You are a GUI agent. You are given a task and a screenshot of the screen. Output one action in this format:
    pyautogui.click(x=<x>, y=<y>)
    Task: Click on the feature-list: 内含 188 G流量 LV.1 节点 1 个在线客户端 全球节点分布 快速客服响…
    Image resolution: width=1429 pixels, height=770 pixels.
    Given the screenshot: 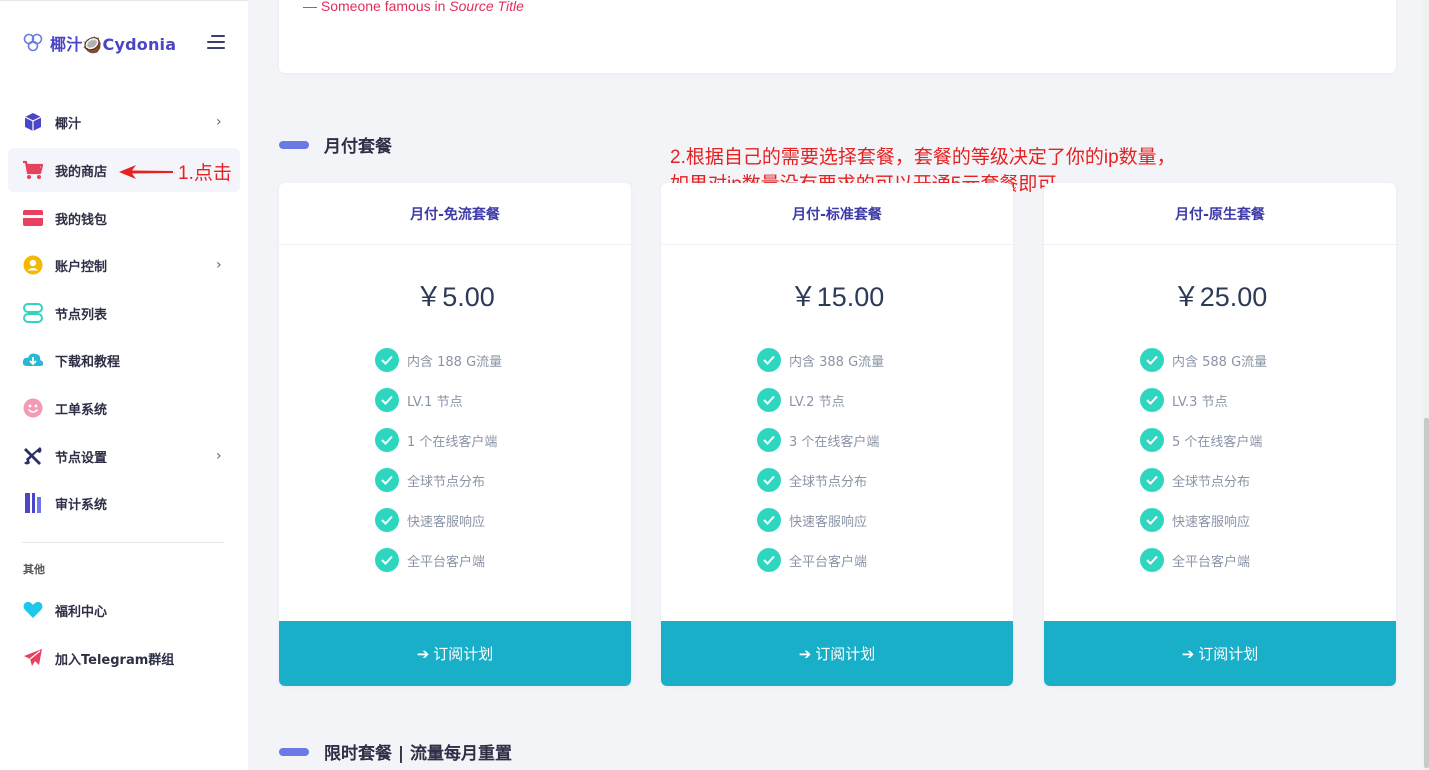 What is the action you would take?
    pyautogui.click(x=438, y=460)
    